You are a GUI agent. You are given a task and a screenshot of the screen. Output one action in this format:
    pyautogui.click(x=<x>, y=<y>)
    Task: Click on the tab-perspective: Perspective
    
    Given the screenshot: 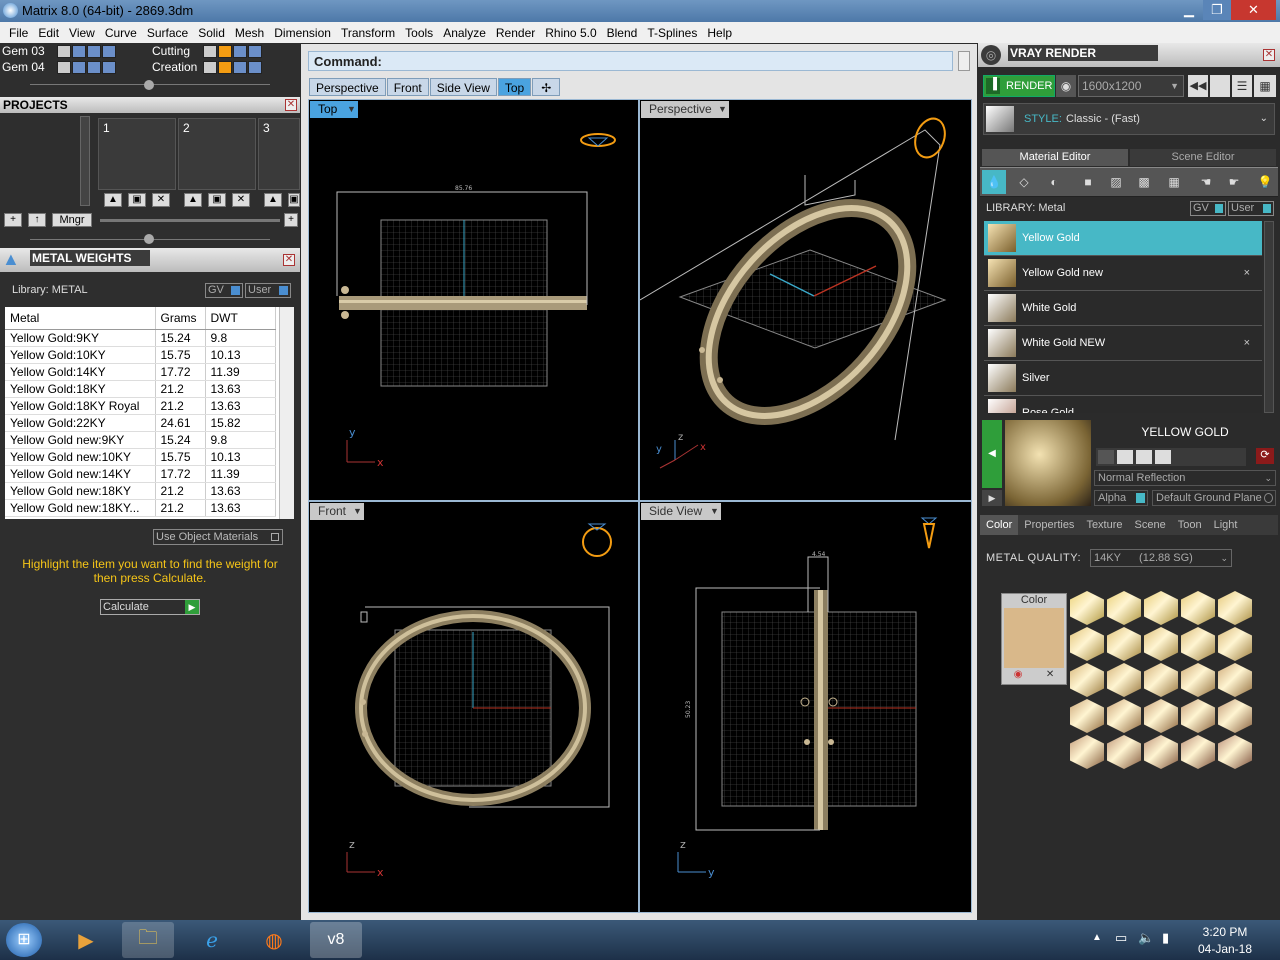 What is the action you would take?
    pyautogui.click(x=347, y=87)
    